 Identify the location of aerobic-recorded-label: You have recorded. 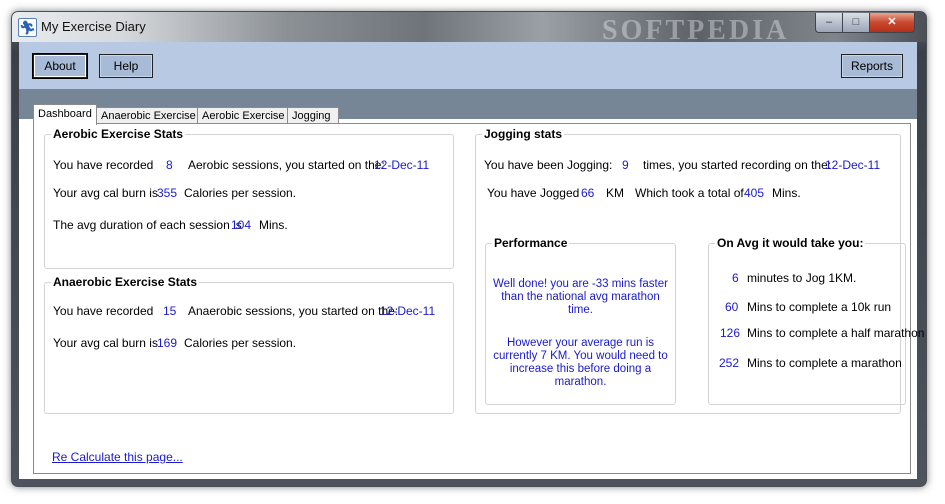
(103, 165).